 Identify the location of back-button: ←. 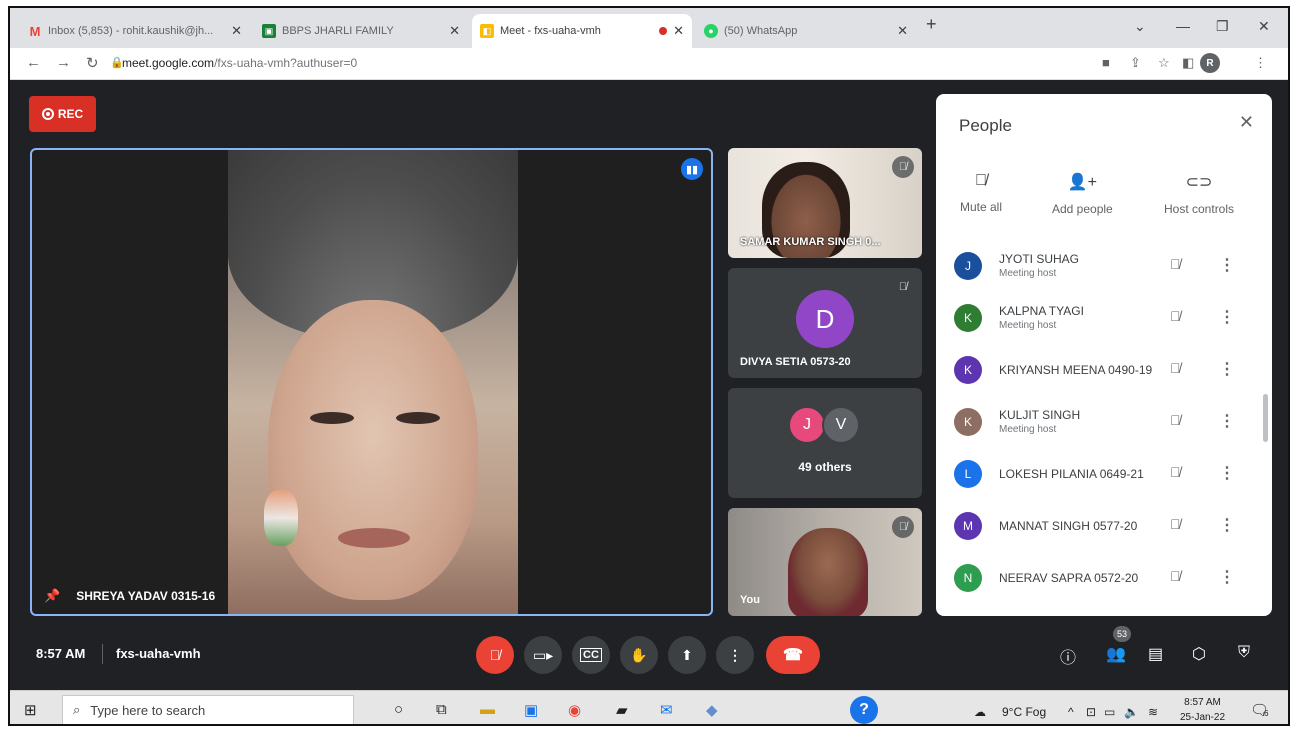
(33, 62).